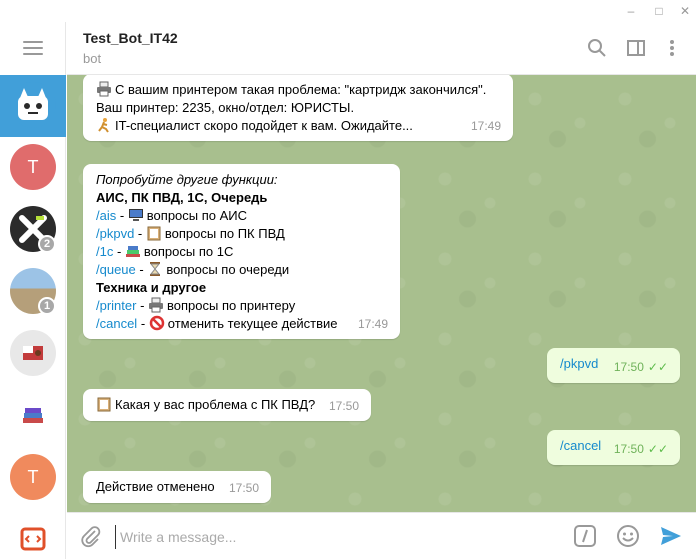 This screenshot has height=559, width=696. I want to click on command-desc: вопросы по очереди, so click(228, 269).